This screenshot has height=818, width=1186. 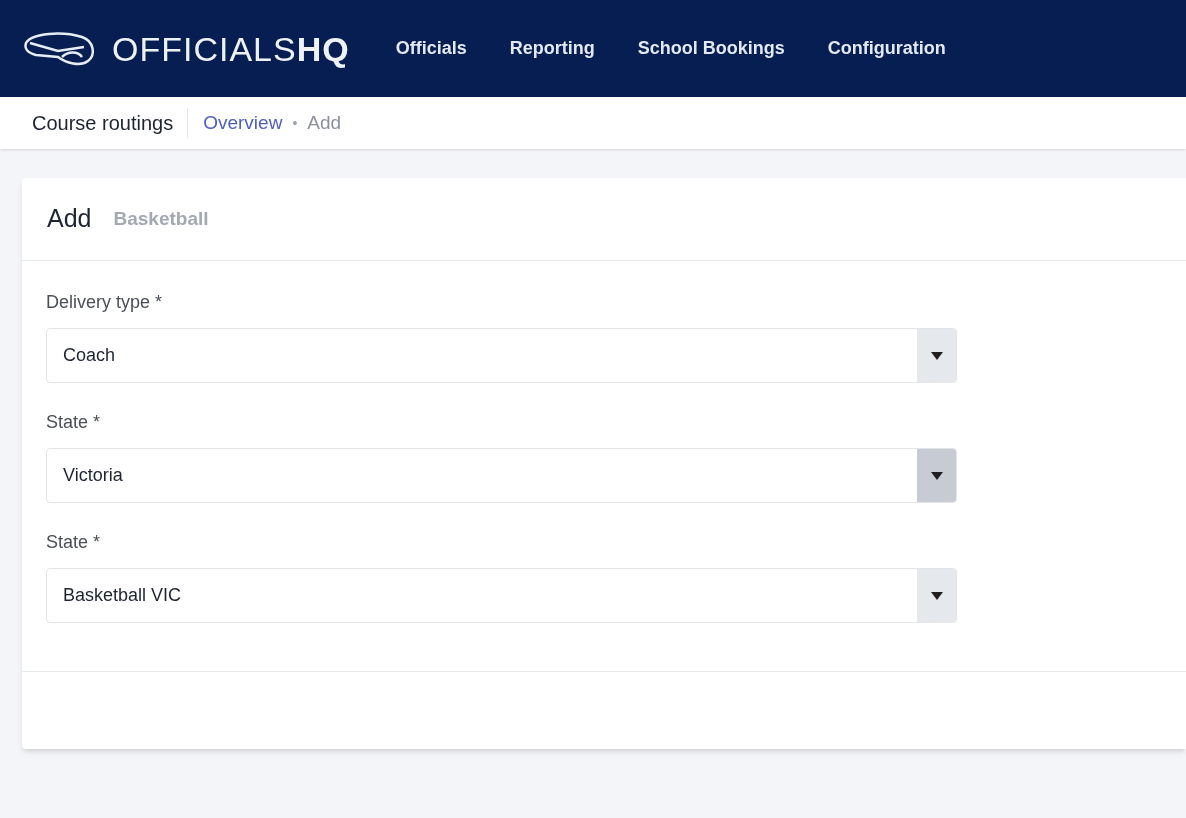 I want to click on select-value: Basketball VIC, so click(x=122, y=595).